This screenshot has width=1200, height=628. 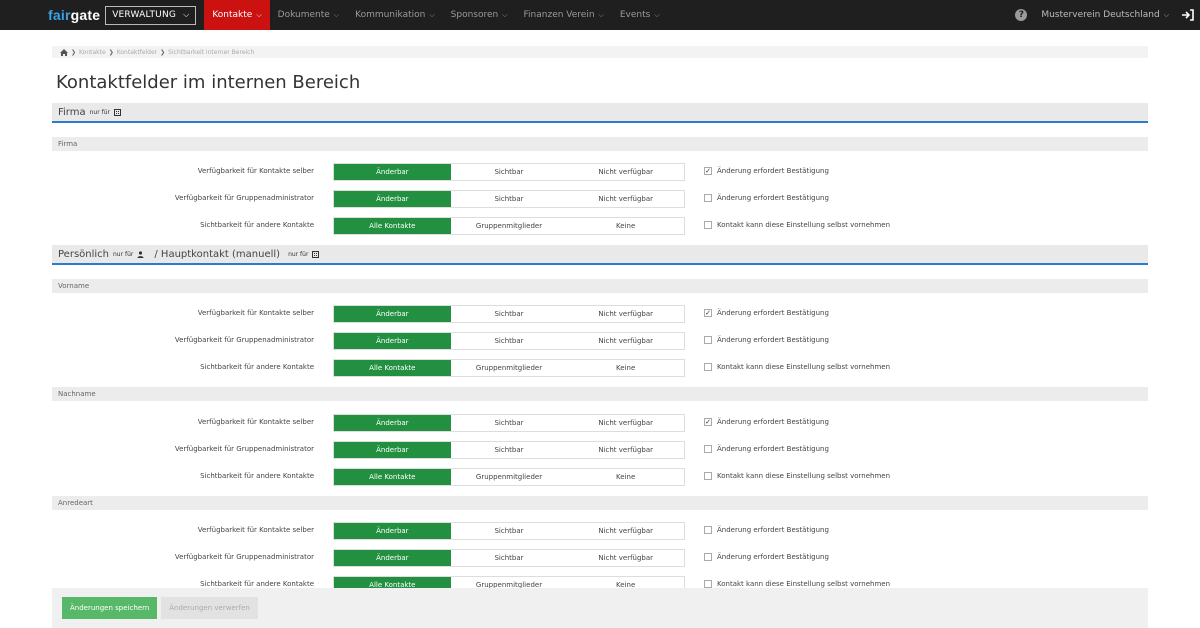 I want to click on admin-dropdown: VERWALTUNG ⌵, so click(x=151, y=15).